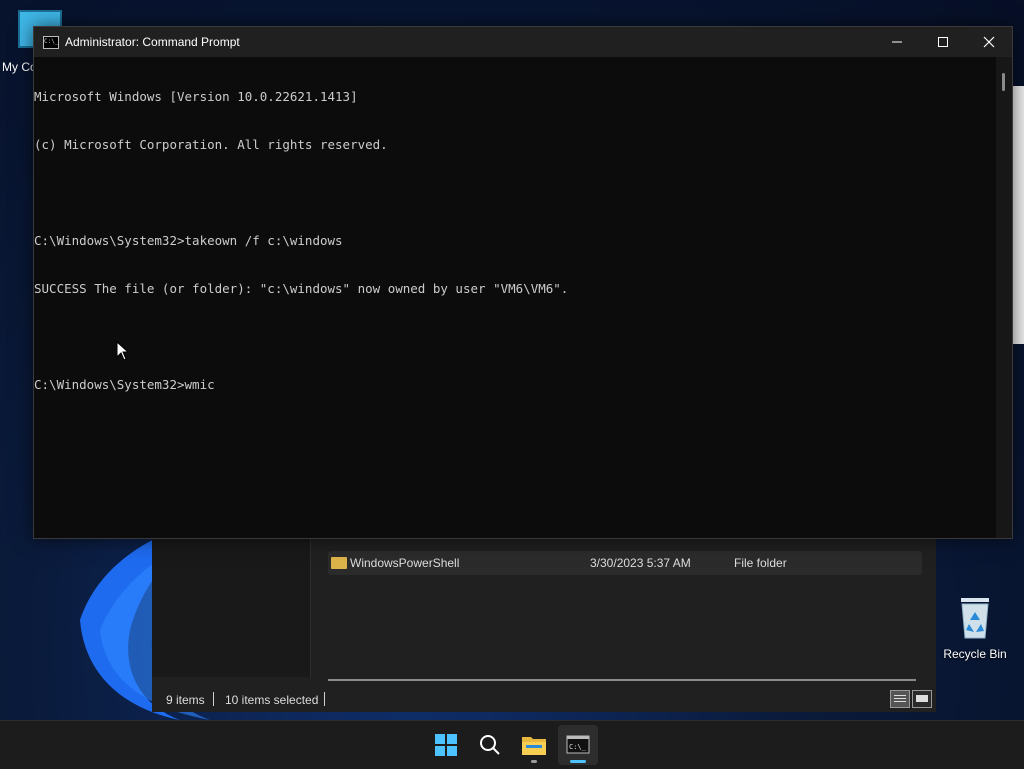  I want to click on minimize-button, so click(897, 42).